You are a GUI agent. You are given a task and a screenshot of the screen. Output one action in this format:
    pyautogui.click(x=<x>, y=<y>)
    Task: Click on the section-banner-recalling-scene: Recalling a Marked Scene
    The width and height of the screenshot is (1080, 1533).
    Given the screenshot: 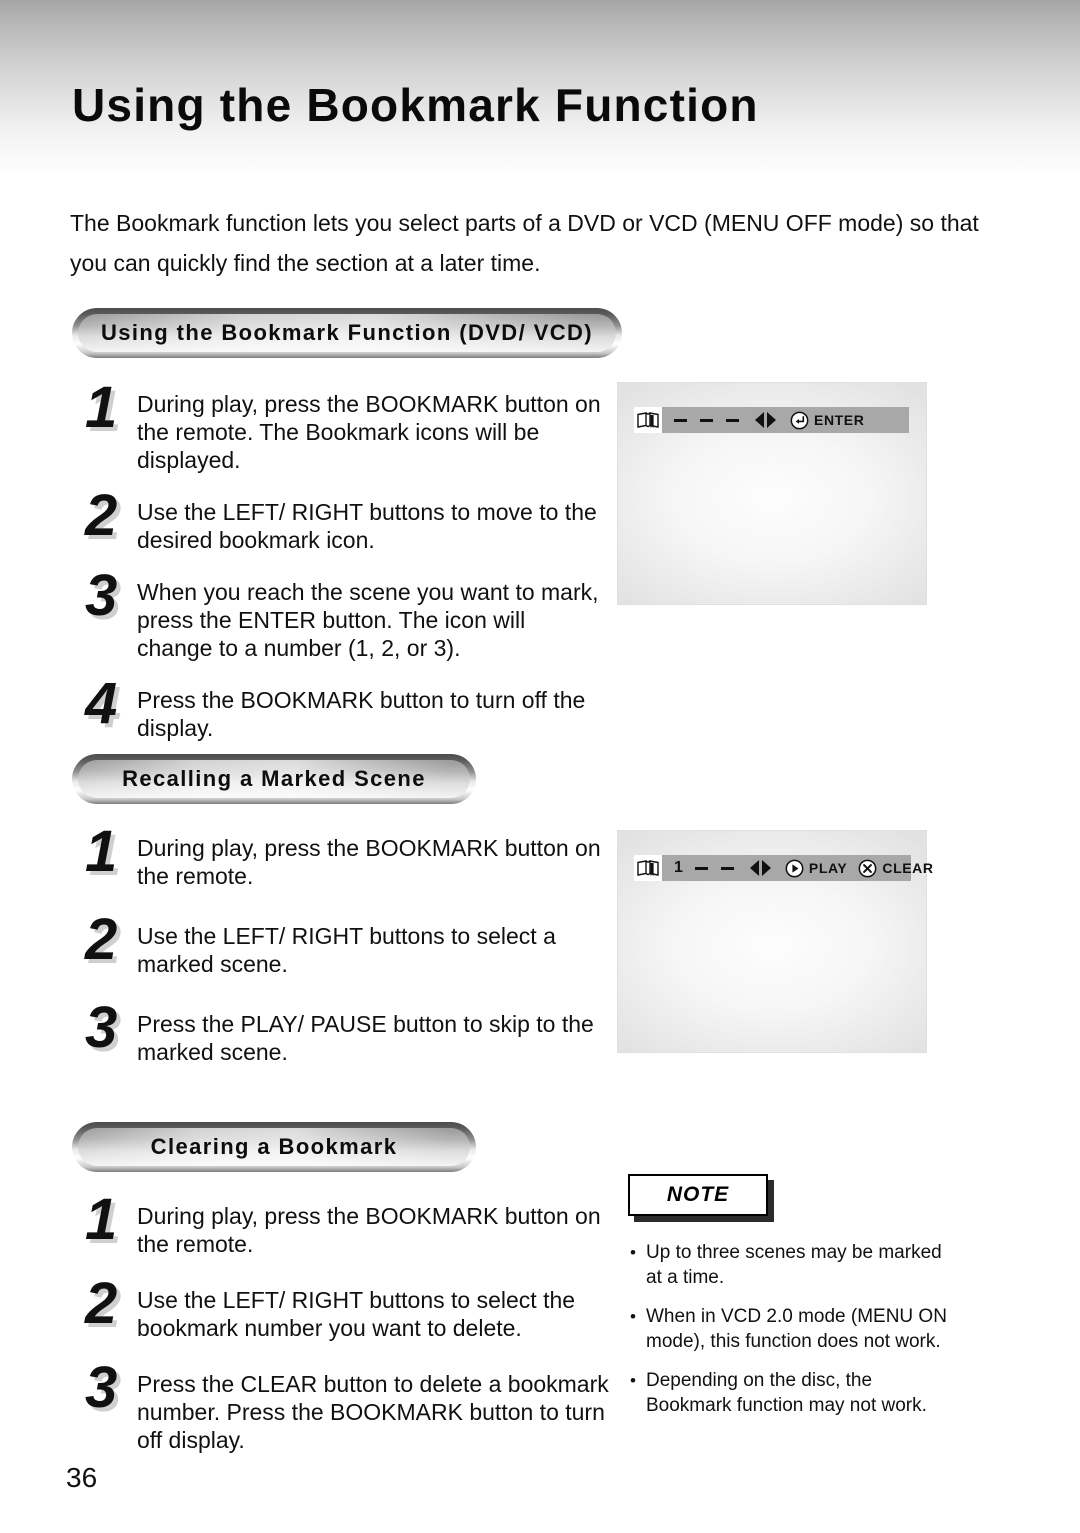 What is the action you would take?
    pyautogui.click(x=274, y=779)
    